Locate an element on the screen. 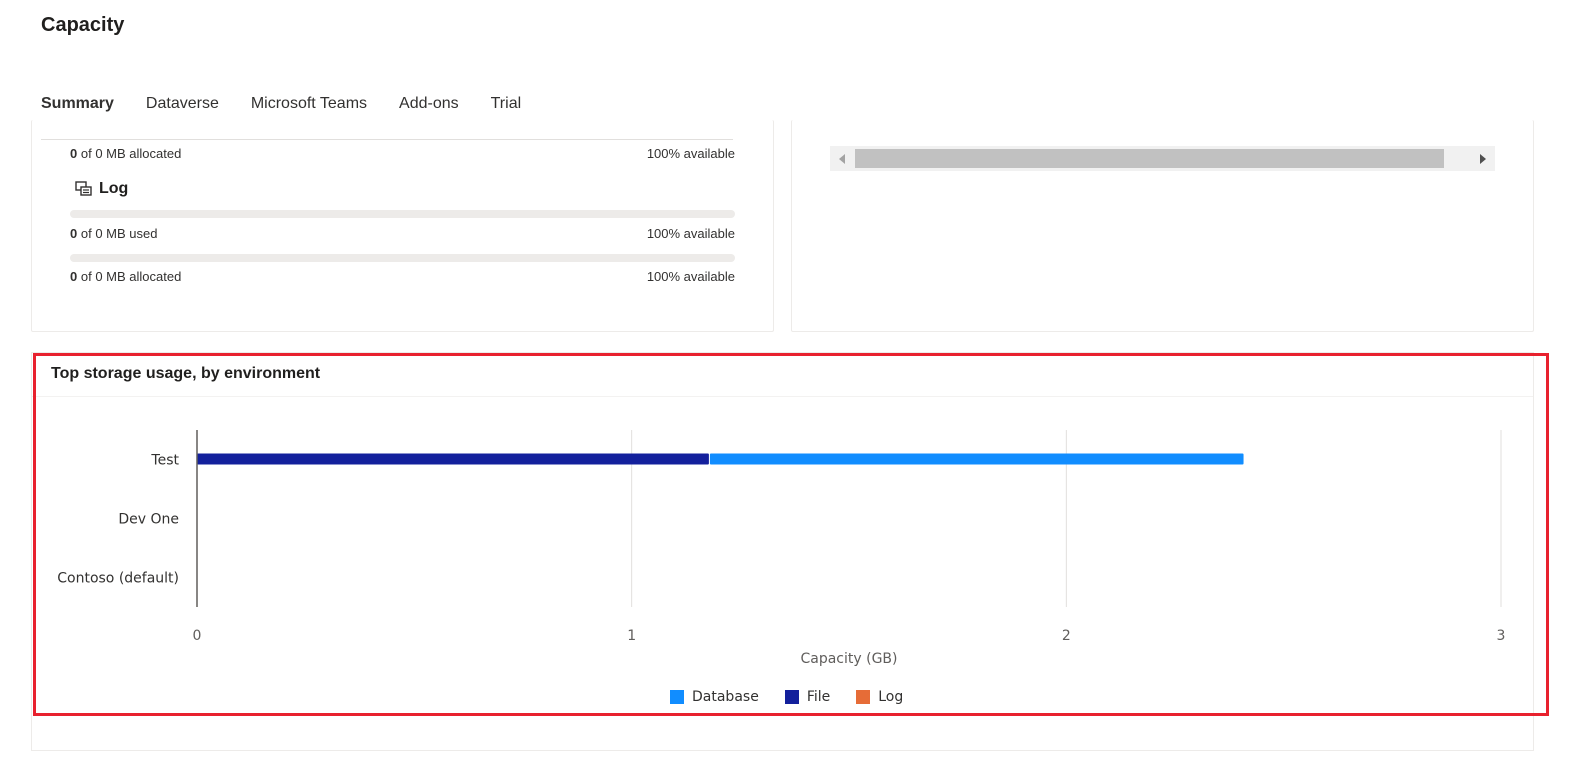  legend-item-log: Log is located at coordinates (879, 697).